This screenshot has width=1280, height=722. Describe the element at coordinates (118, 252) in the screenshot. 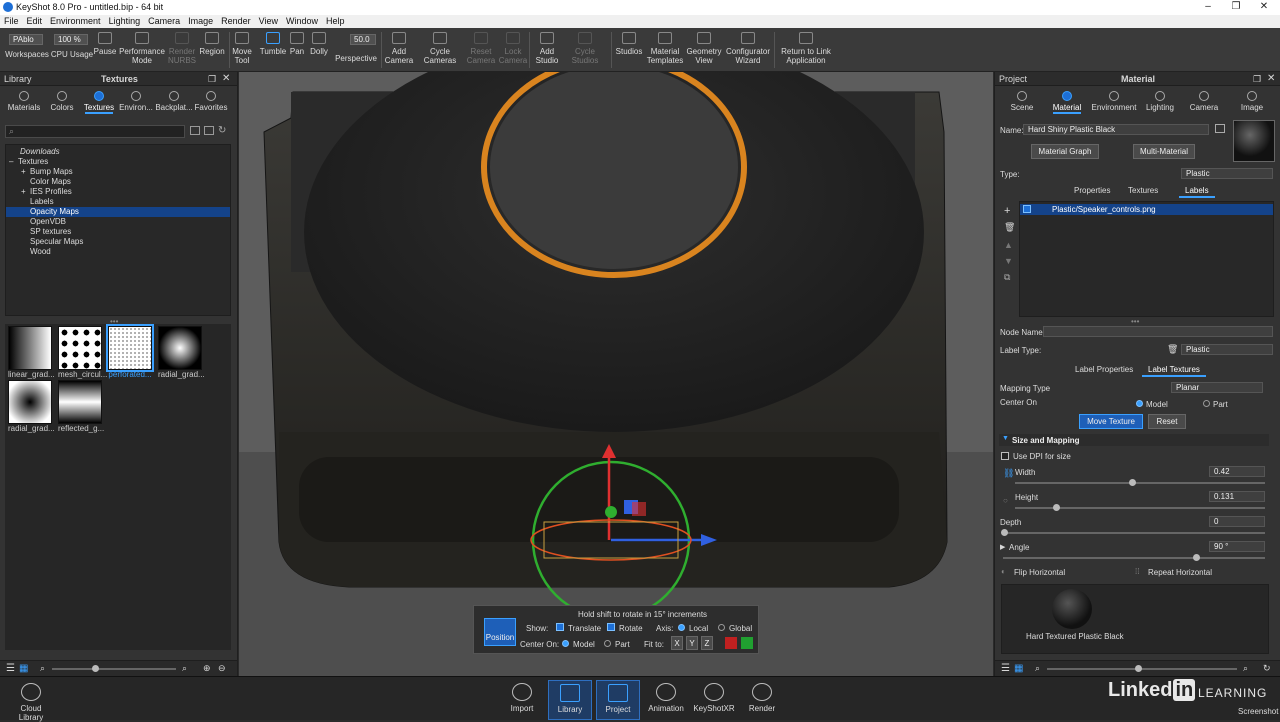

I see `tree-item-wood: Wood` at that location.